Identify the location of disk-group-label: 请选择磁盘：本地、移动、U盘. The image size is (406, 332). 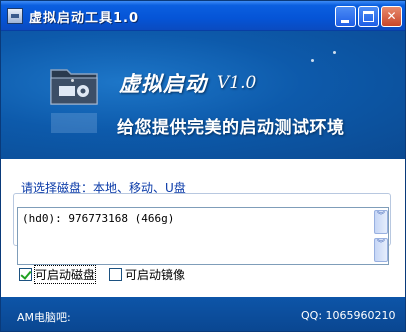
(103, 188).